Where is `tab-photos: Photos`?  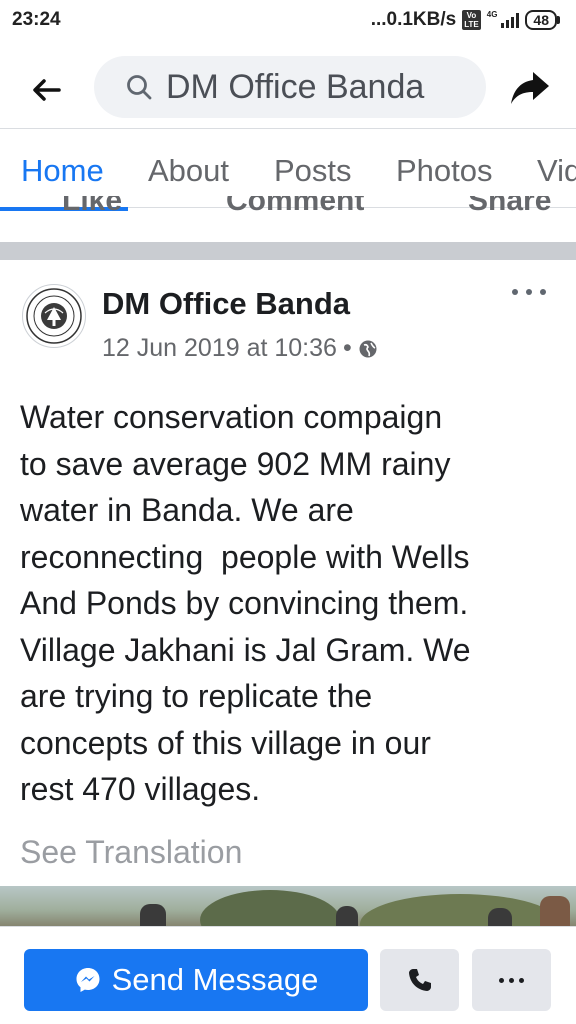
tab-photos: Photos is located at coordinates (444, 171).